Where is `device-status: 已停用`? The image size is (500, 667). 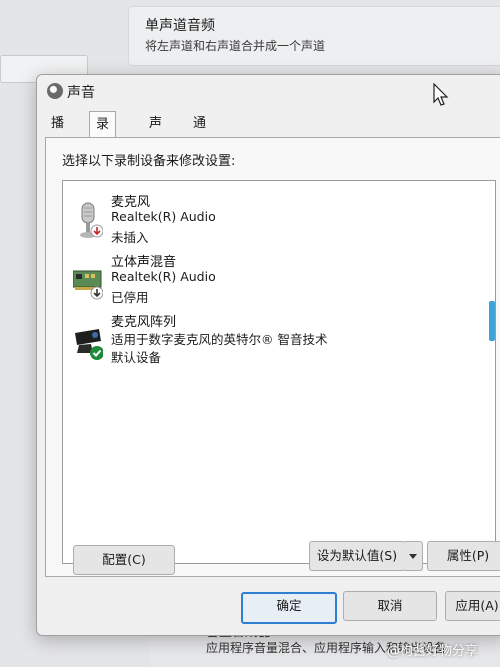 device-status: 已停用 is located at coordinates (130, 297).